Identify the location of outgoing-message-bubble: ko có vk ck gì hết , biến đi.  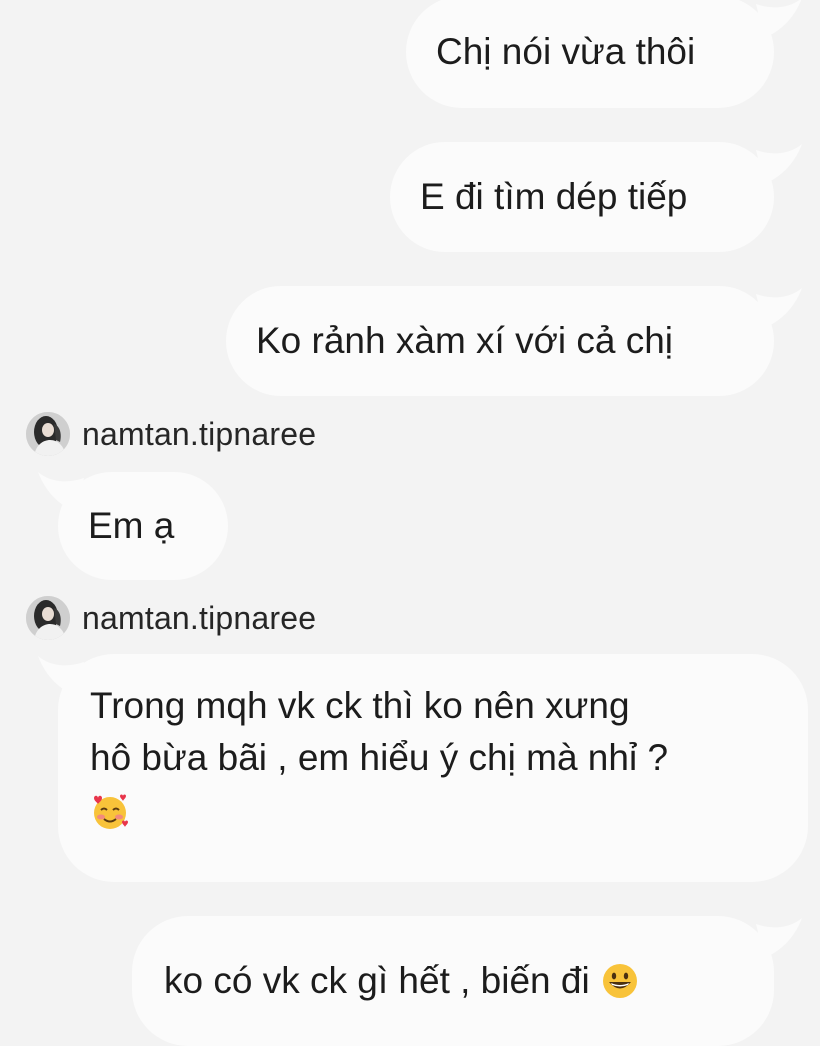
(453, 981).